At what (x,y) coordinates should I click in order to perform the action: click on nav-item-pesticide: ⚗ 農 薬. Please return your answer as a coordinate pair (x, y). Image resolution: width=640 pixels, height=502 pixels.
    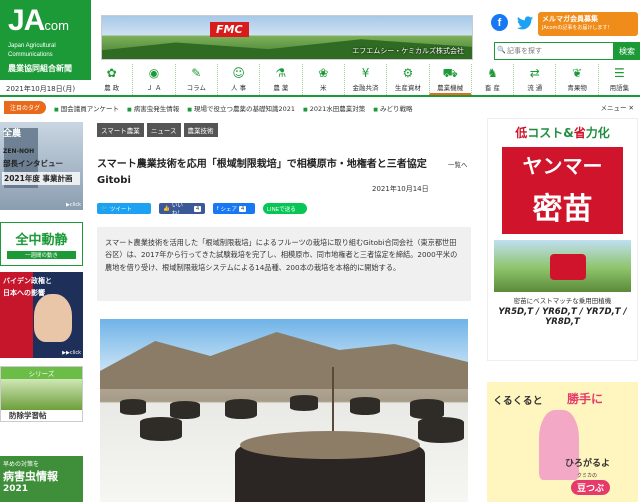
    Looking at the image, I should click on (280, 79).